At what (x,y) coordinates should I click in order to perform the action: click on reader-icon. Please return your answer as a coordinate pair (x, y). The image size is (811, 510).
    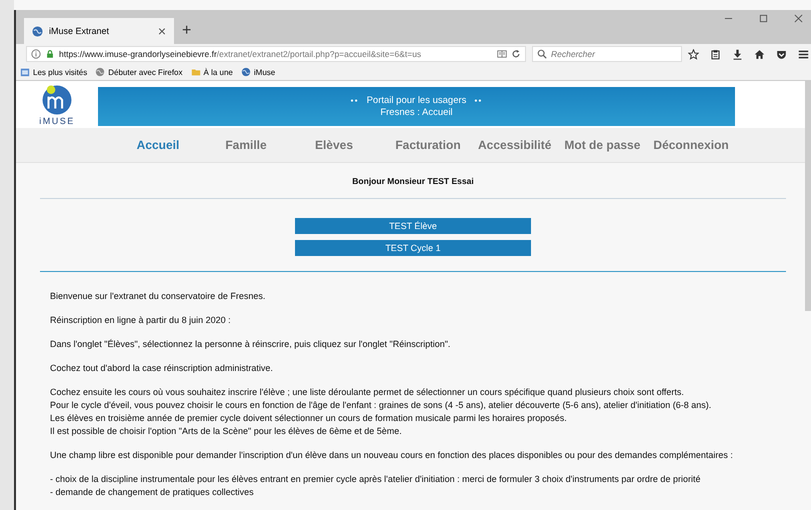
    Looking at the image, I should click on (502, 54).